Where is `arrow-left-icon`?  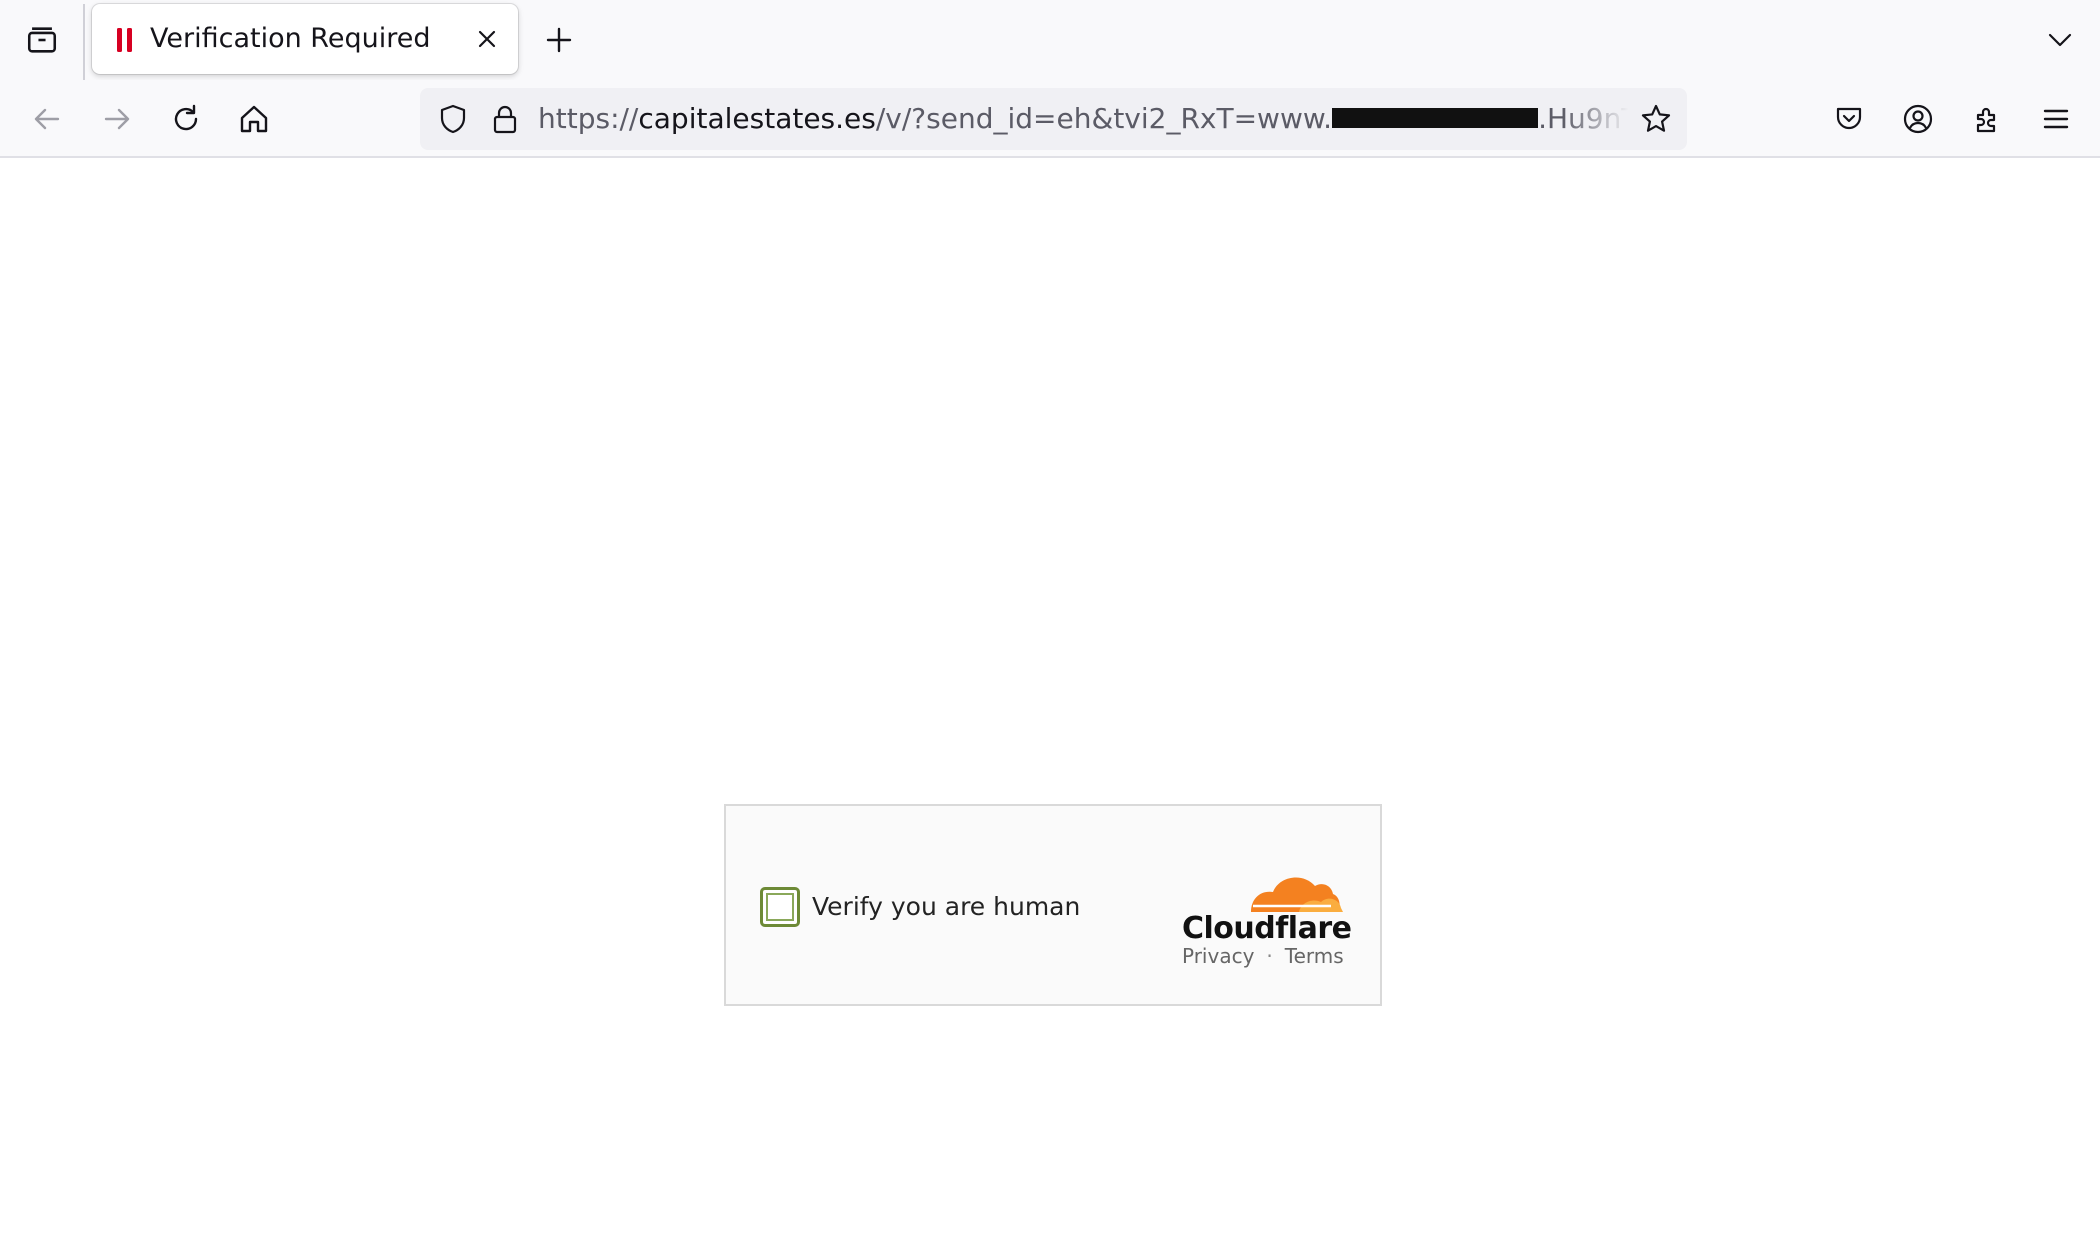
arrow-left-icon is located at coordinates (47, 119).